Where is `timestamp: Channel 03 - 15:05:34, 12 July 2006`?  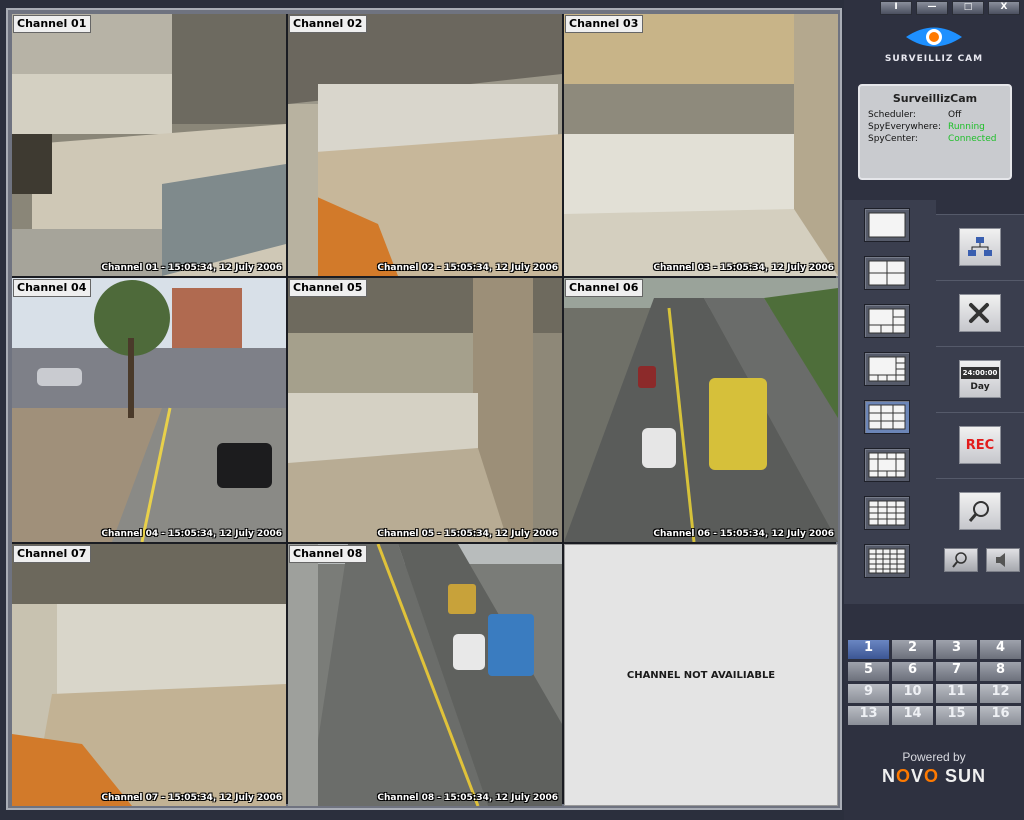
timestamp: Channel 03 - 15:05:34, 12 July 2006 is located at coordinates (743, 268).